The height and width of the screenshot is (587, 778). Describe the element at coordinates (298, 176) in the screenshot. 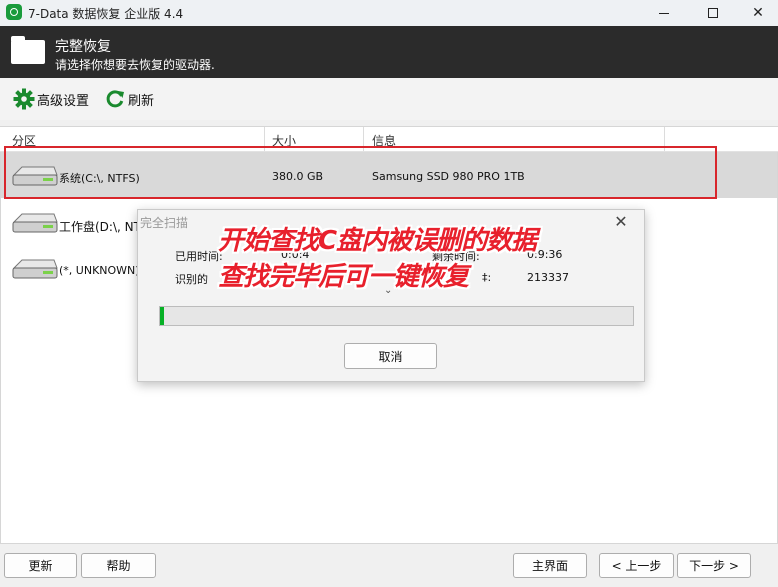

I see `drive-size: 380.0 GB` at that location.